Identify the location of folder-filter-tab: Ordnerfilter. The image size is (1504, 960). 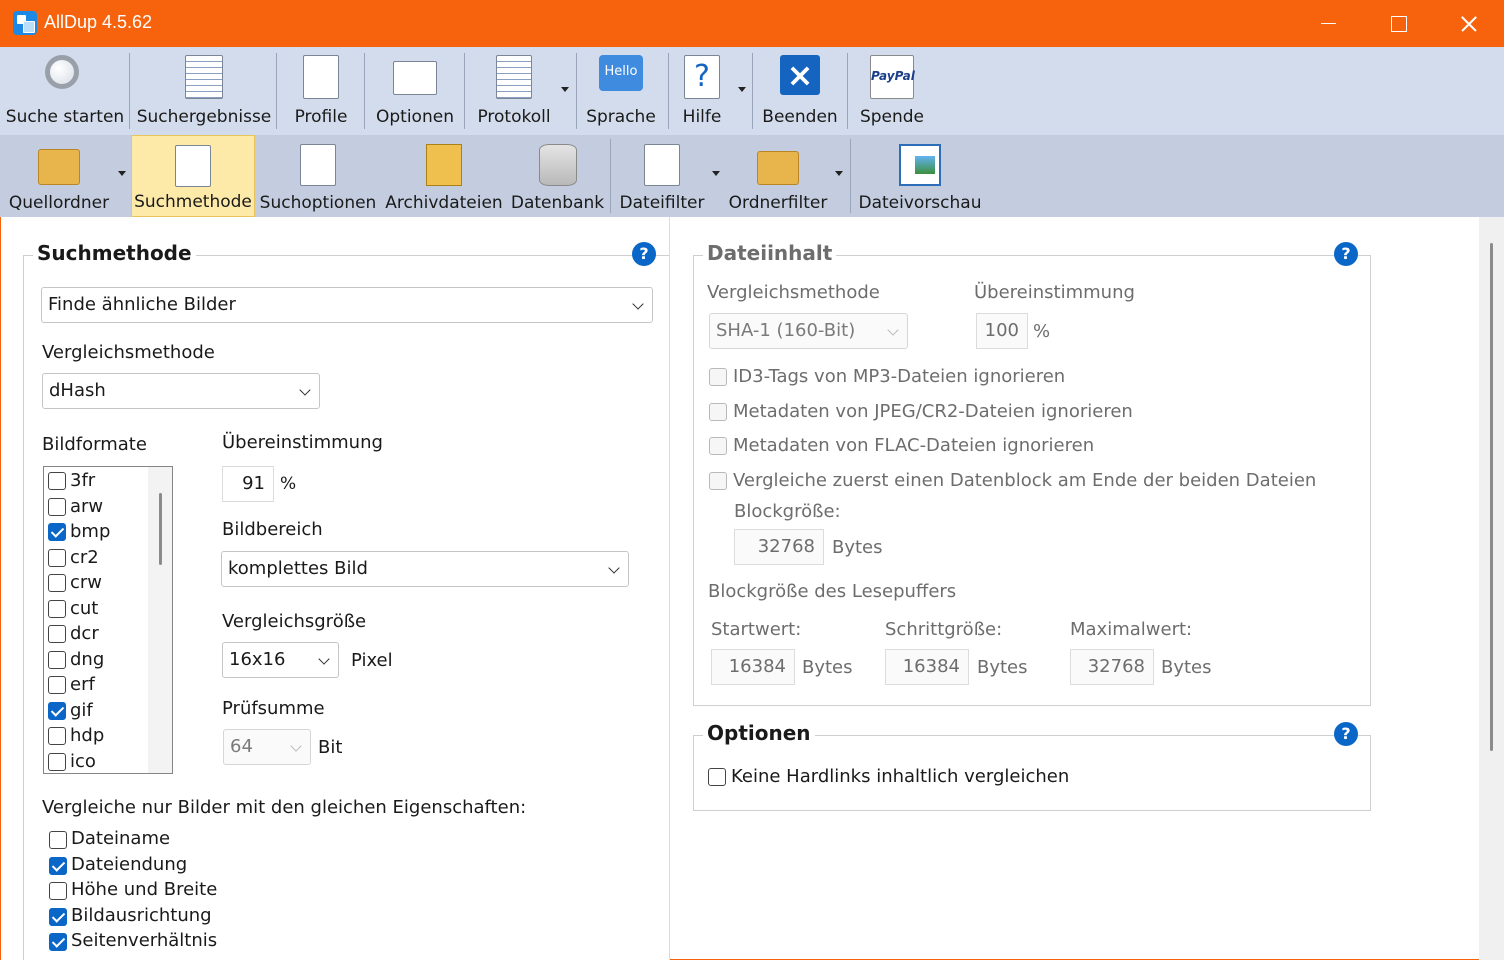
(778, 176).